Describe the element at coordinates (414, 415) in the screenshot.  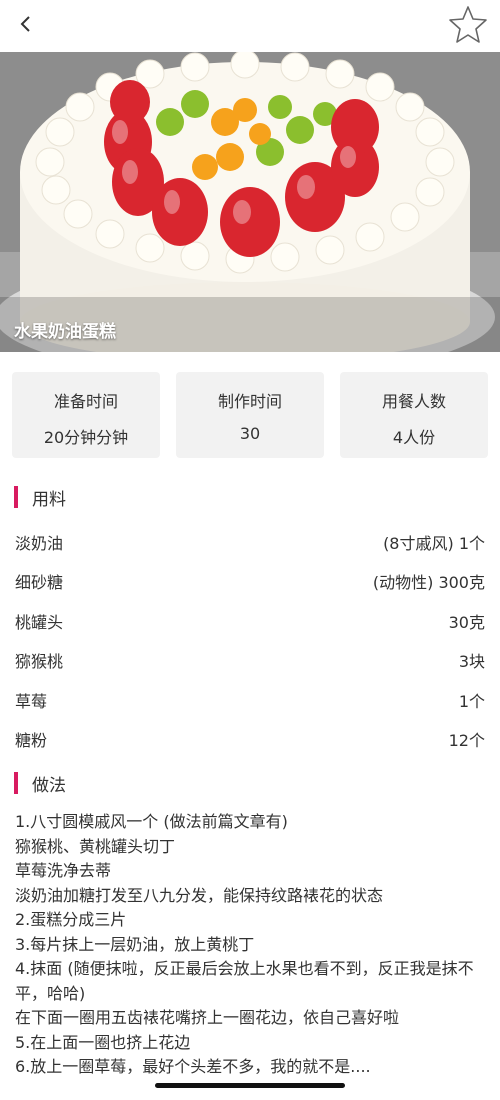
I see `stat-servings: 用餐人数 4人份` at that location.